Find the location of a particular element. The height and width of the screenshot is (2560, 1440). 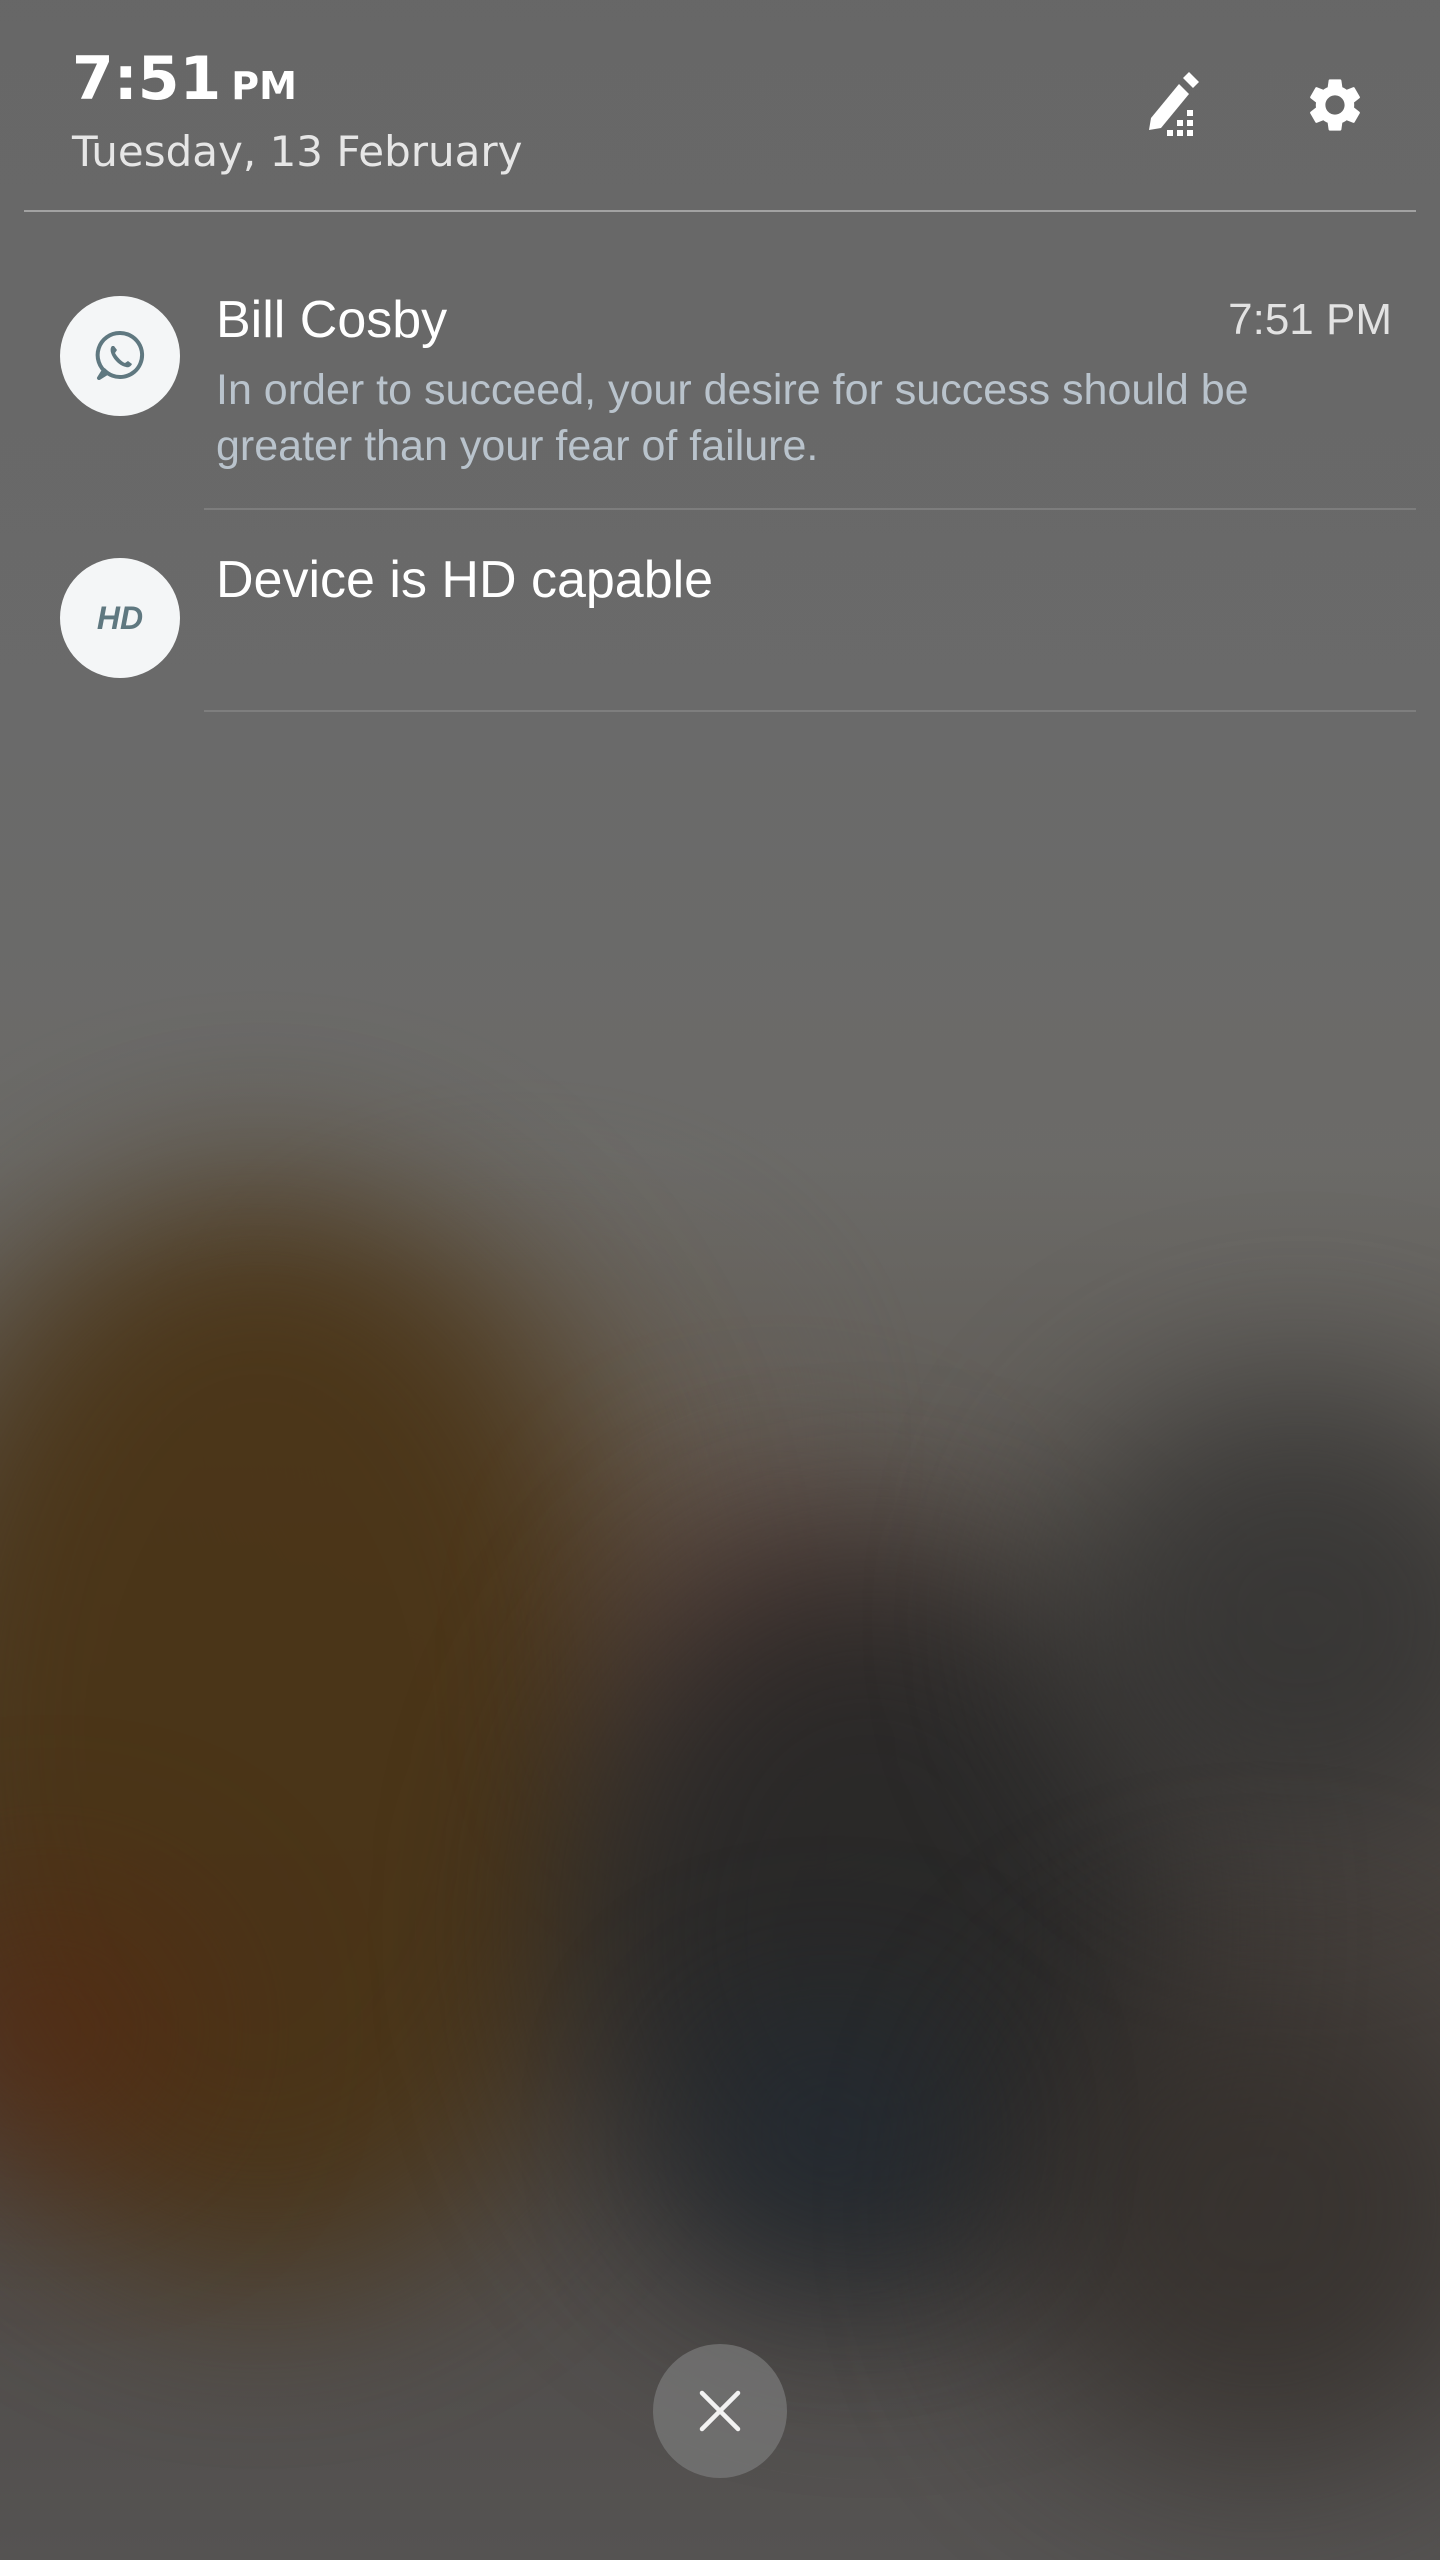

edit-button is located at coordinates (1171, 105).